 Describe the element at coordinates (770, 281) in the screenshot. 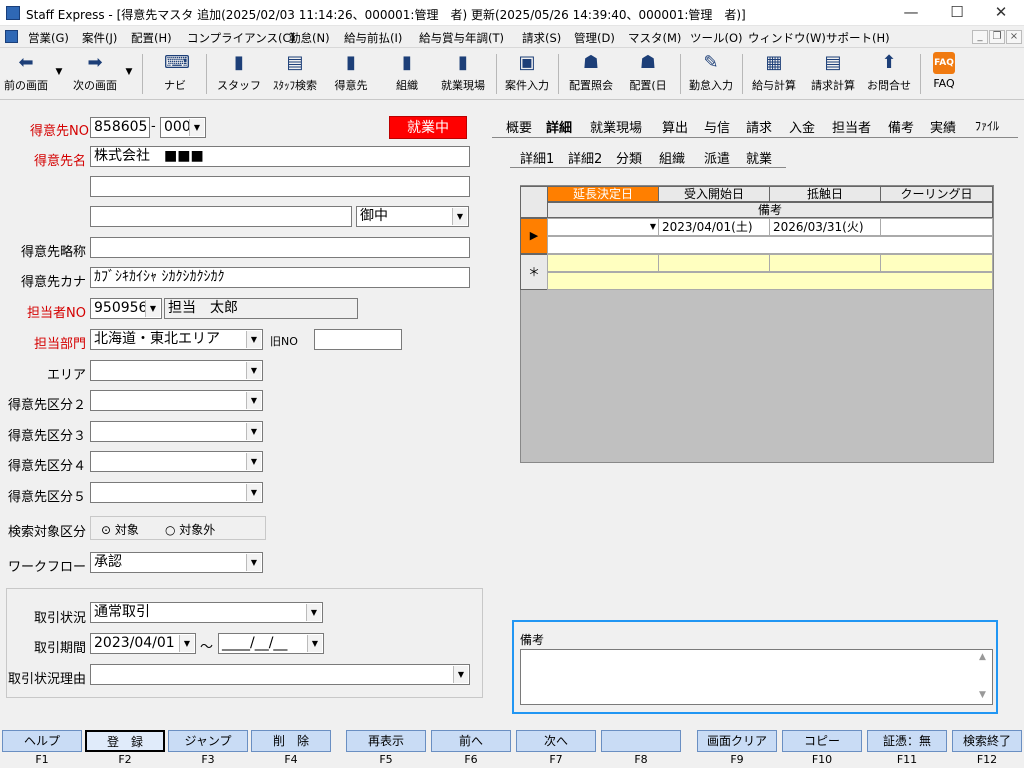

I see `new-cell-remarks` at that location.